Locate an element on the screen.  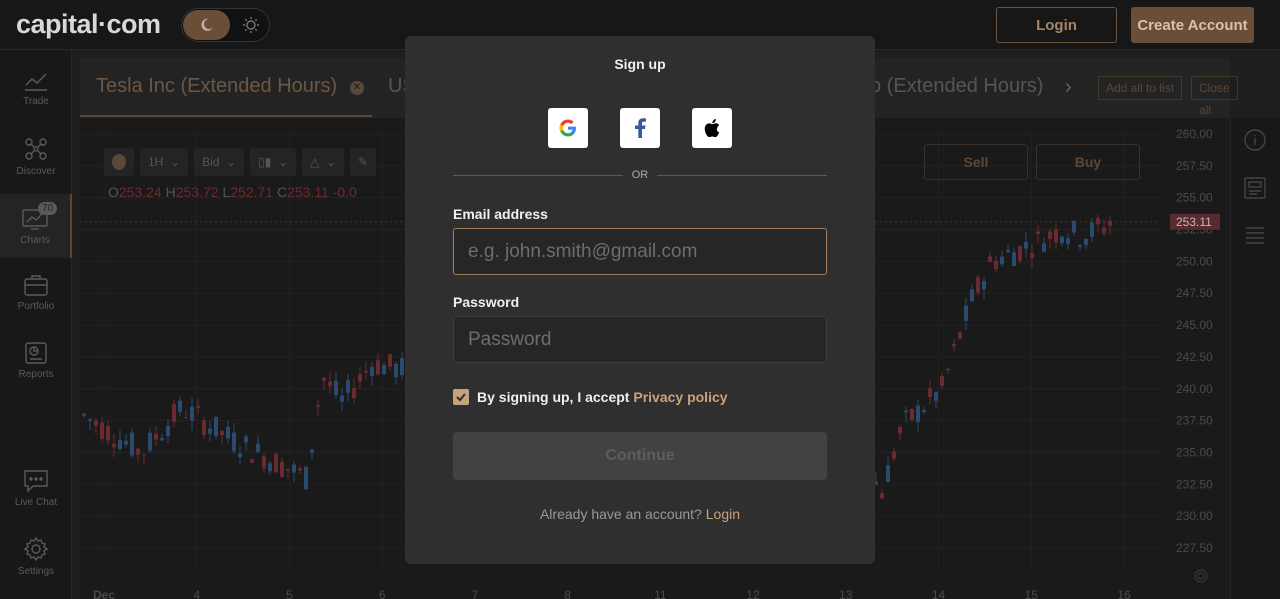
create-account-button: Create Account is located at coordinates (1192, 25).